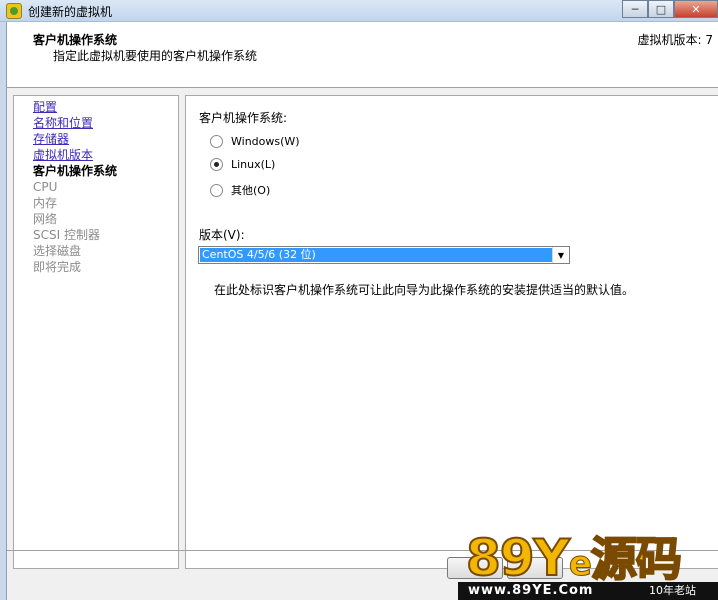 The width and height of the screenshot is (718, 600). I want to click on version-select: CentOS 4/5/6 (32 位) ▼, so click(384, 255).